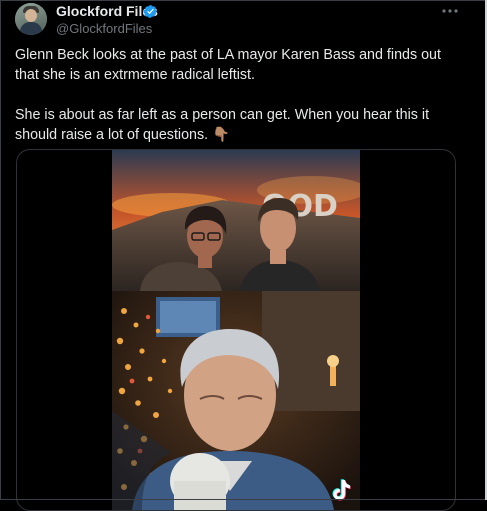  Describe the element at coordinates (236, 220) in the screenshot. I see `video-frame-top: OOD` at that location.